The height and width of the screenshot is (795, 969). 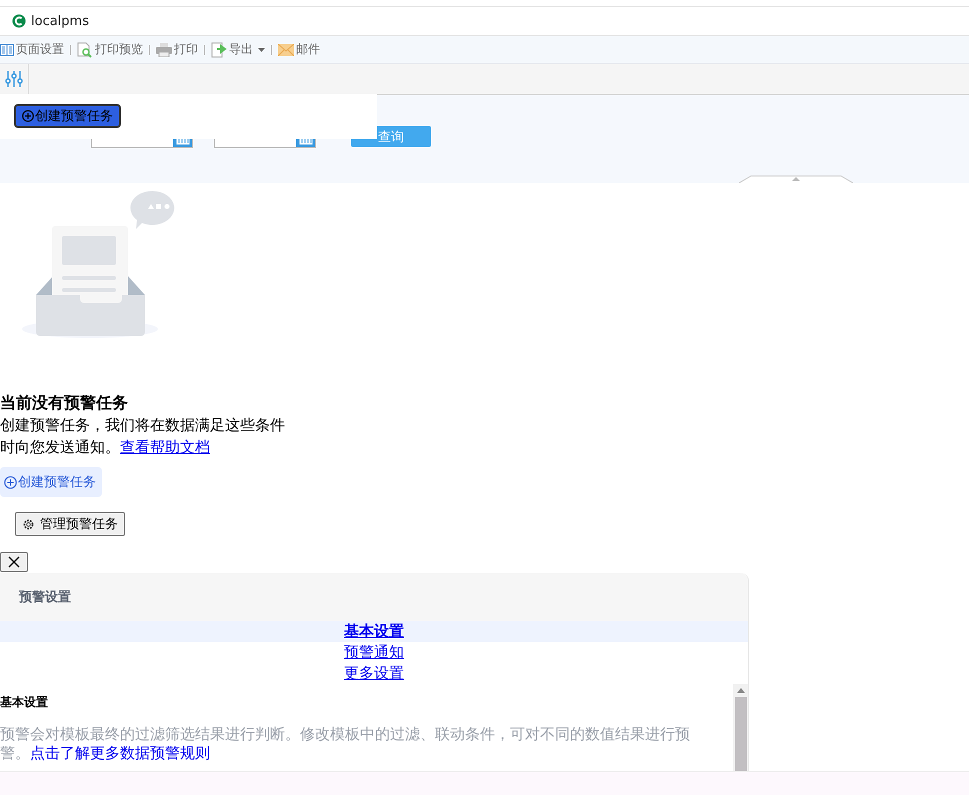 What do you see at coordinates (374, 652) in the screenshot?
I see `settings-tab: 预警通知` at bounding box center [374, 652].